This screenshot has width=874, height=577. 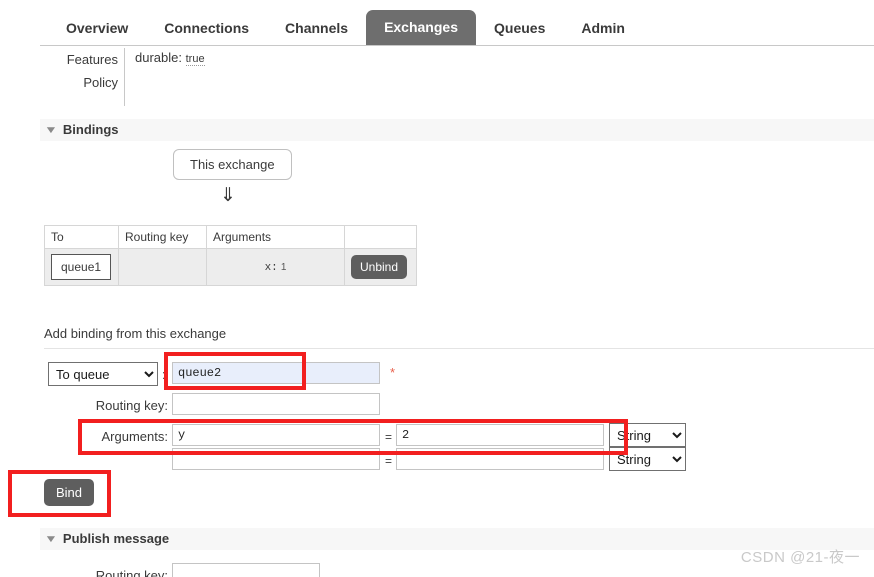 I want to click on bind-button: Bind, so click(x=69, y=492).